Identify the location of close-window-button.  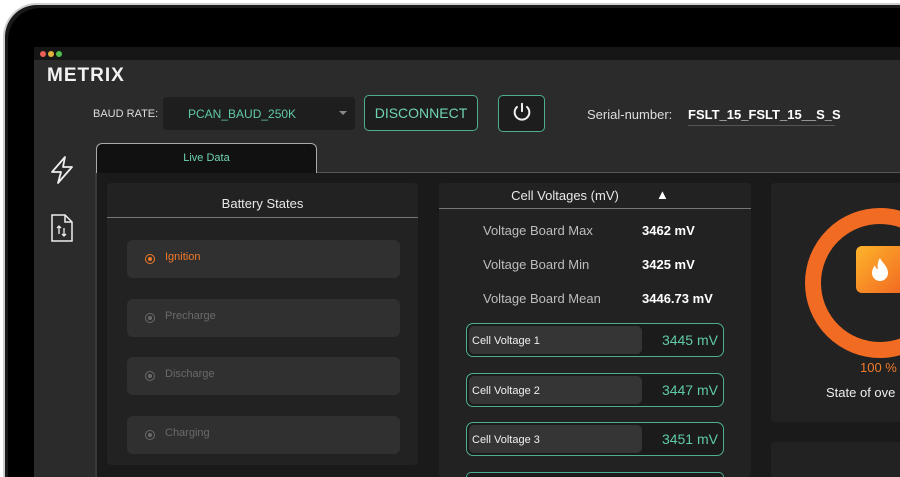
(43, 54).